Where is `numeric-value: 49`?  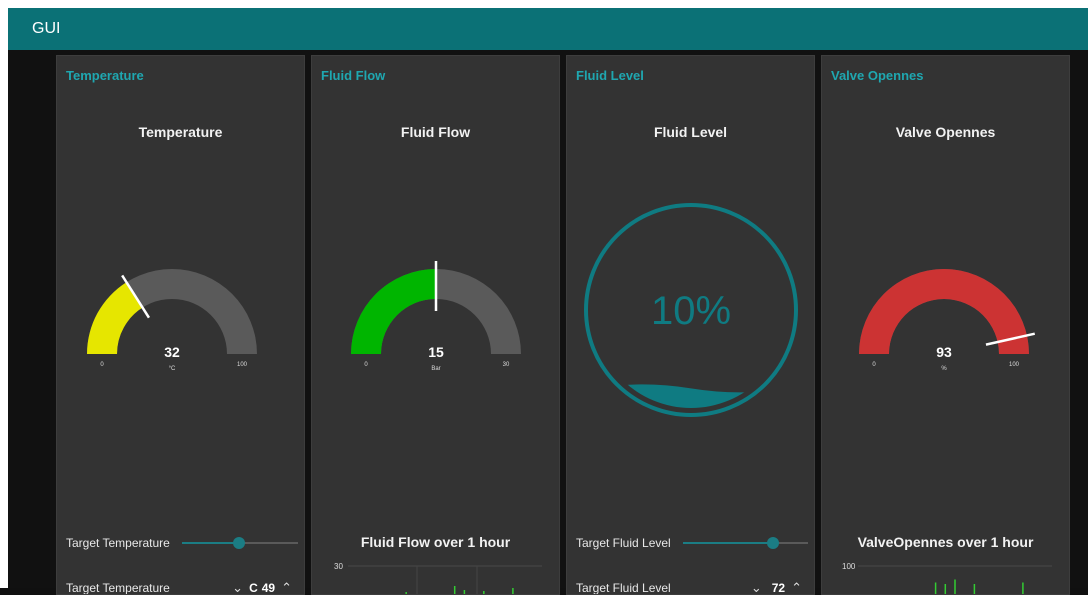
numeric-value: 49 is located at coordinates (268, 588).